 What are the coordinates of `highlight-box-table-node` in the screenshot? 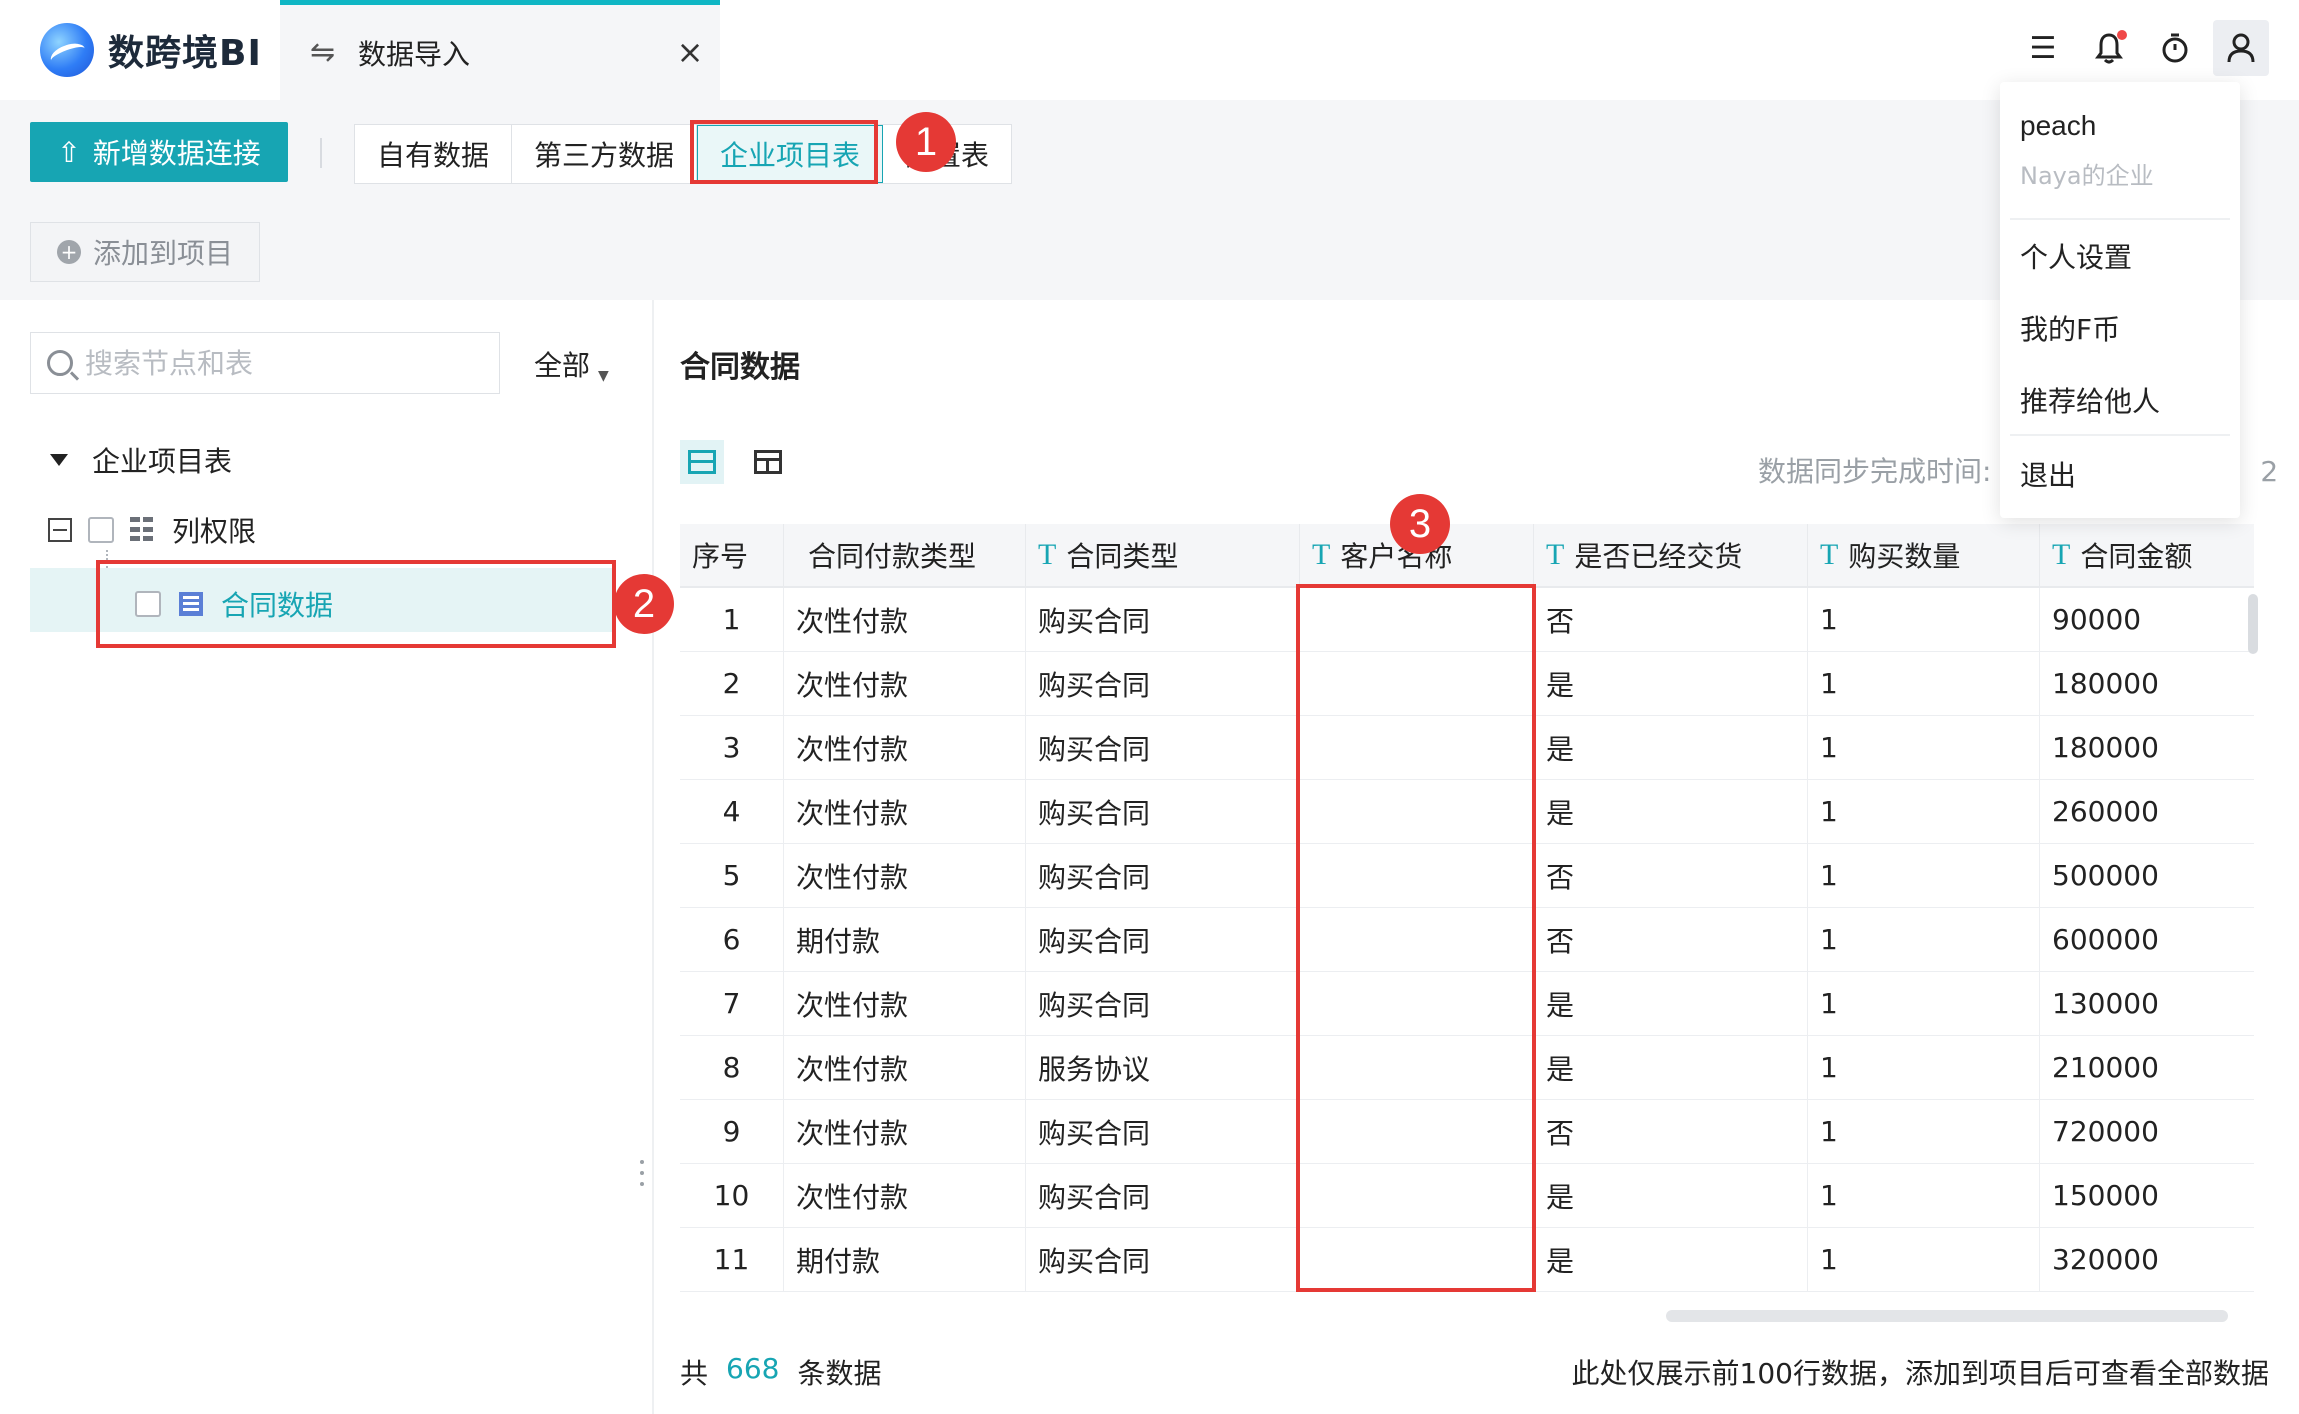 It's located at (356, 604).